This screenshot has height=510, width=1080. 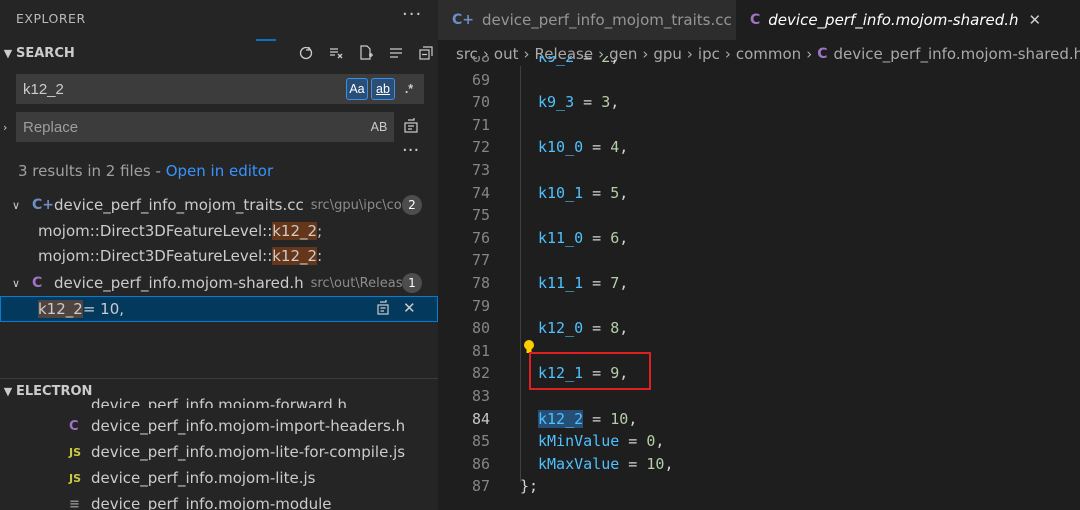 What do you see at coordinates (409, 89) in the screenshot?
I see `use-regex-toggle: .*` at bounding box center [409, 89].